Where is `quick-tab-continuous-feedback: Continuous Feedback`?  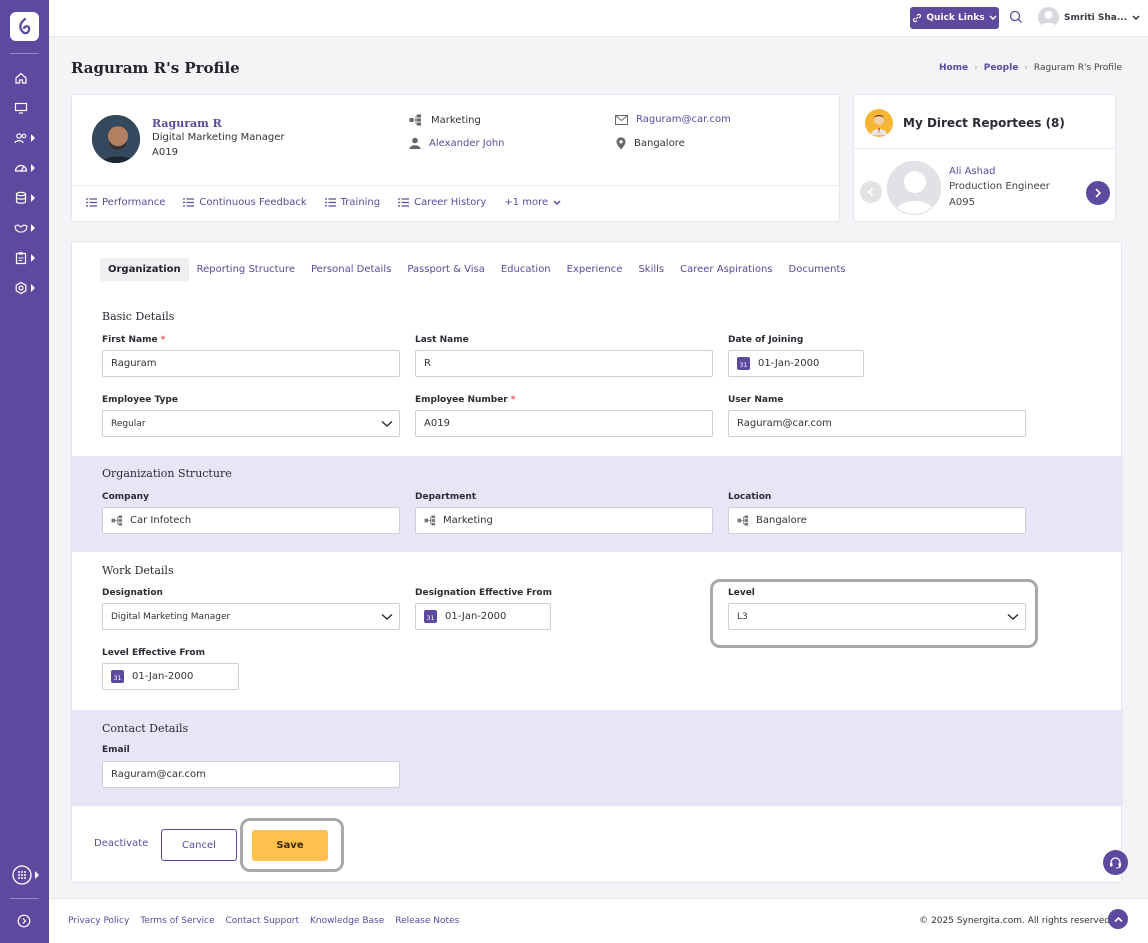 quick-tab-continuous-feedback: Continuous Feedback is located at coordinates (245, 202).